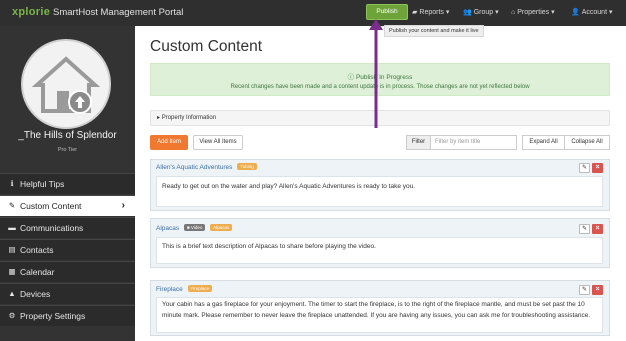  I want to click on expand-all-button: Expand All, so click(543, 142).